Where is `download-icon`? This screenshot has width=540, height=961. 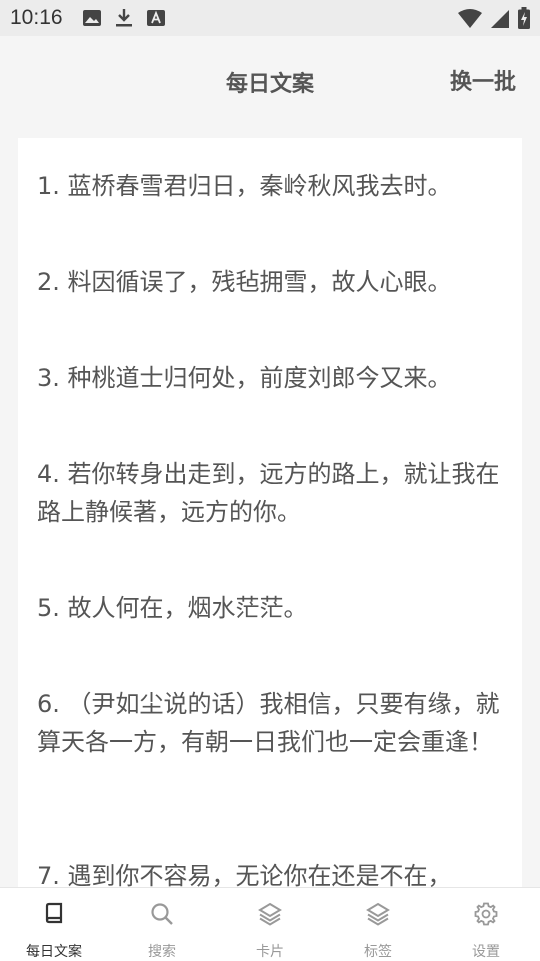
download-icon is located at coordinates (124, 18).